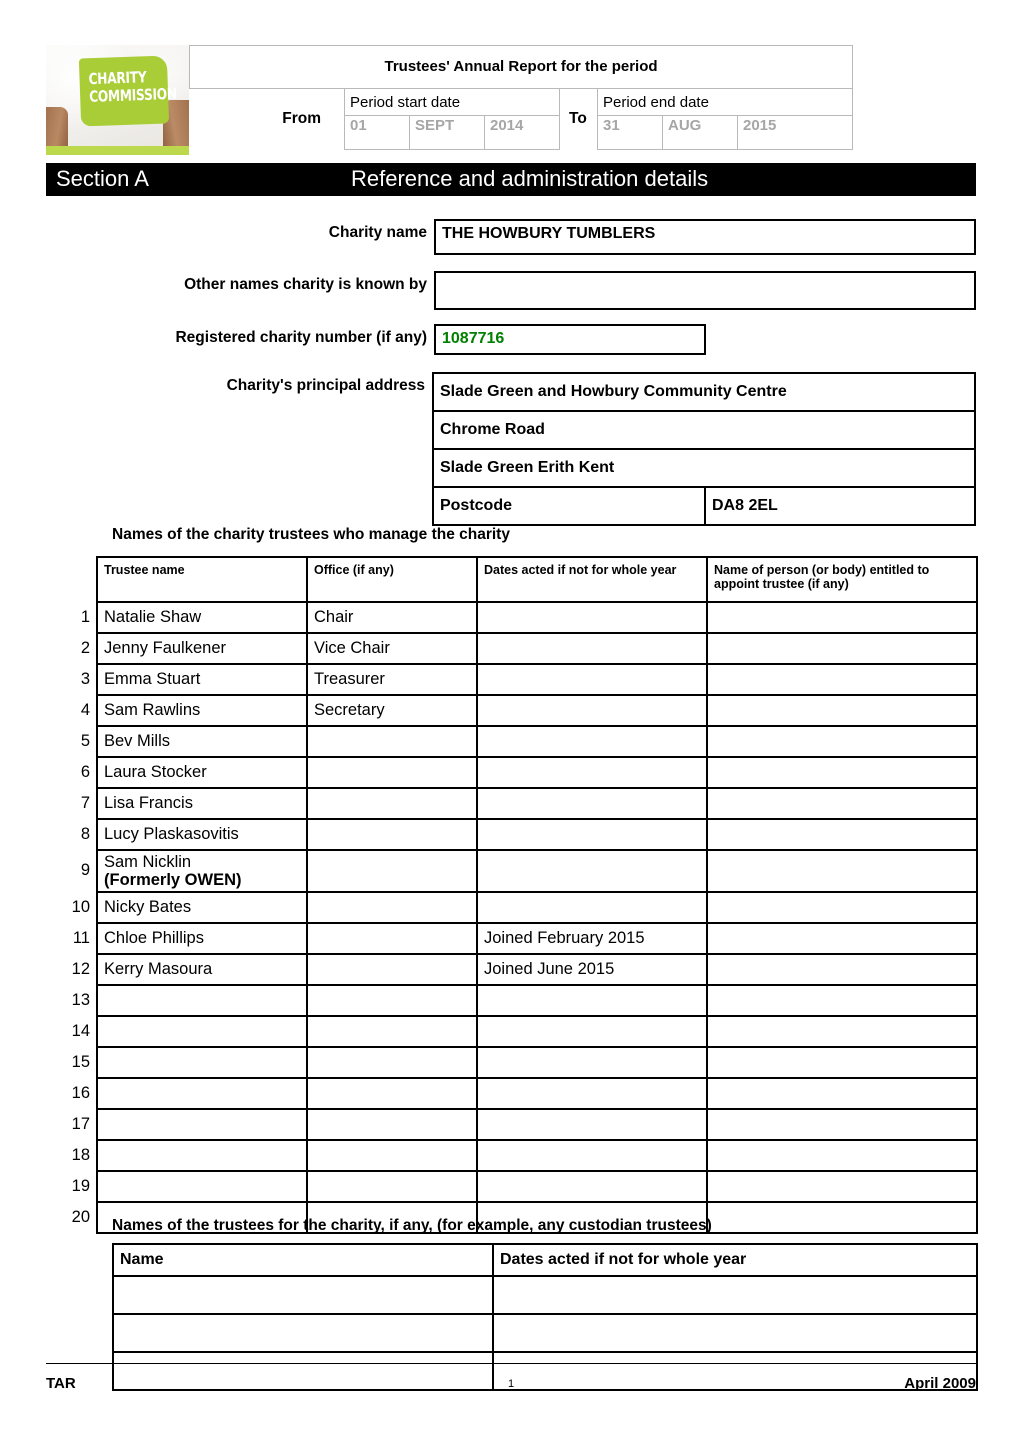  What do you see at coordinates (392, 648) in the screenshot?
I see `cell-office: Vice Chair` at bounding box center [392, 648].